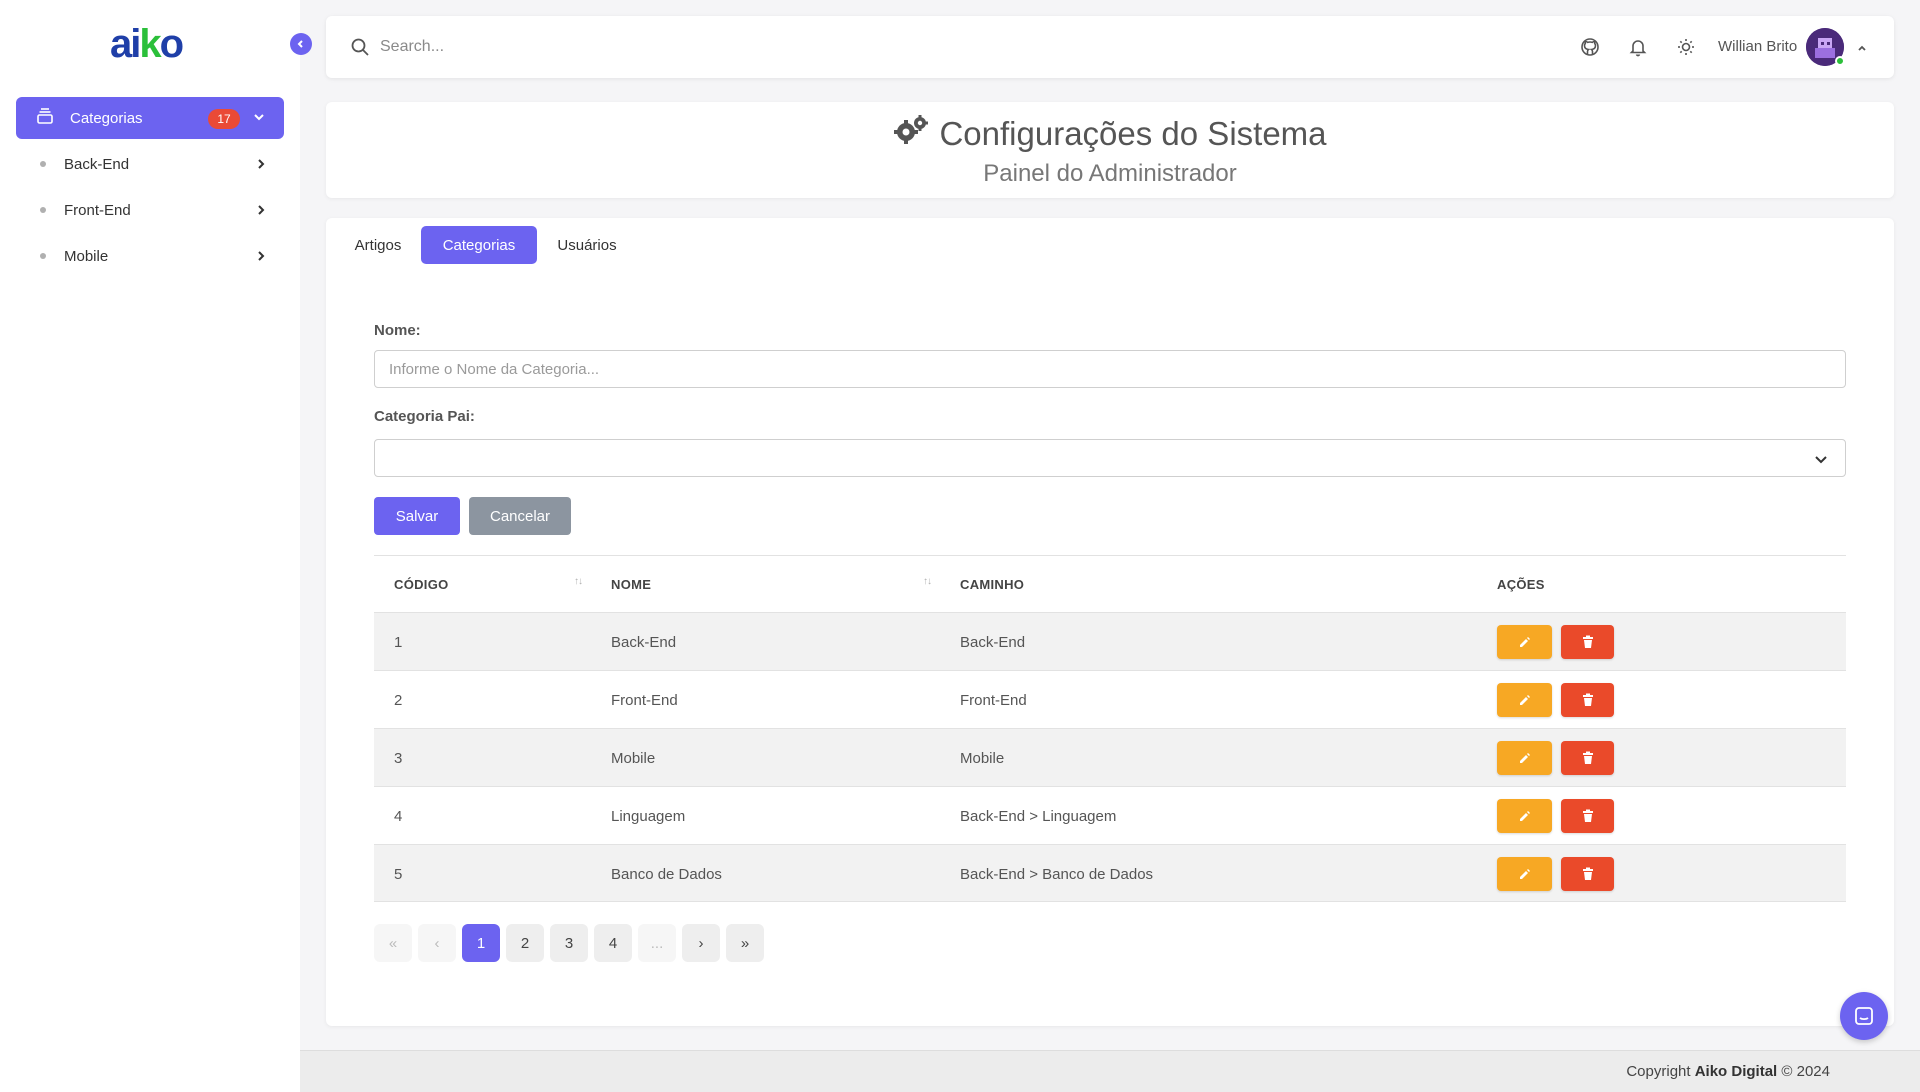  I want to click on bell-icon, so click(1638, 47).